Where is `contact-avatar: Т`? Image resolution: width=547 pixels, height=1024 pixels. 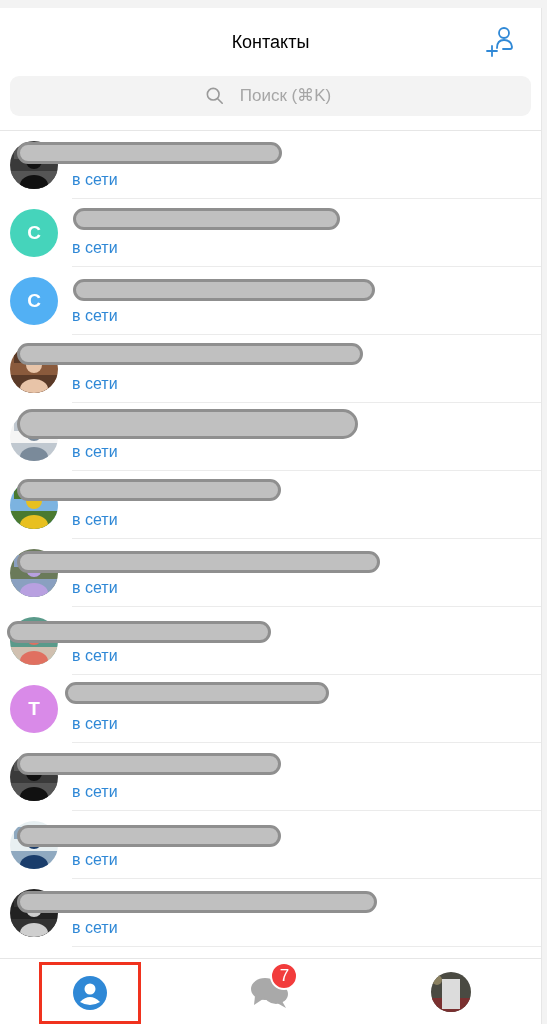 contact-avatar: Т is located at coordinates (34, 709).